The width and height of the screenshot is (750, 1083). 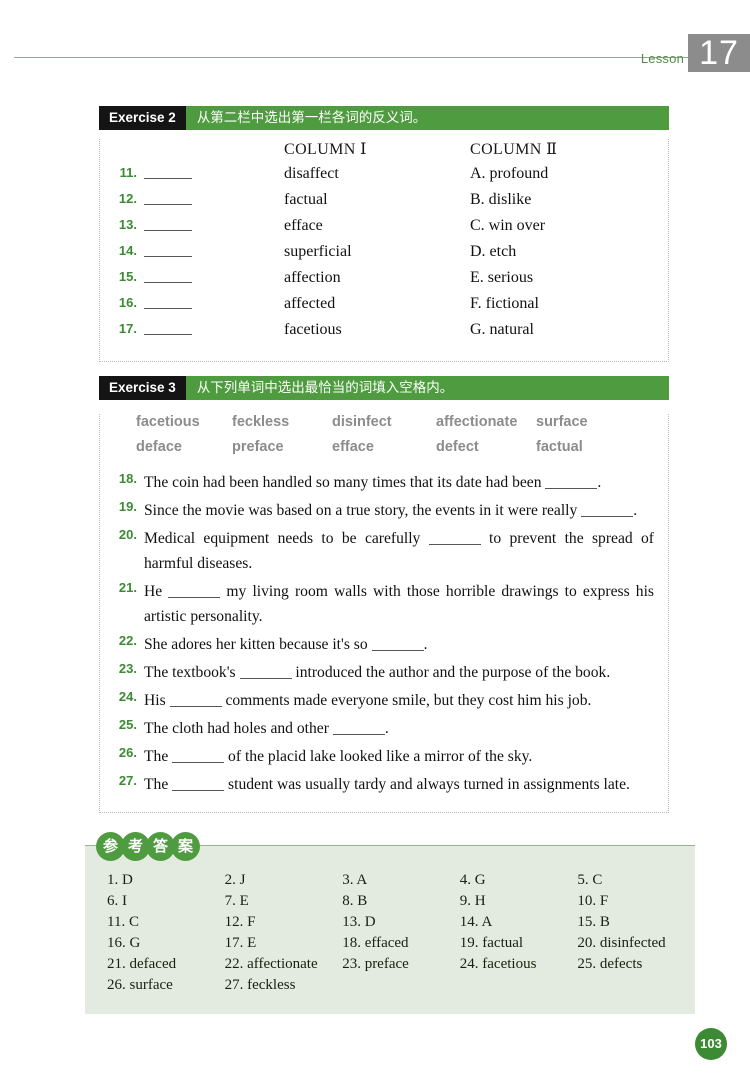 What do you see at coordinates (384, 178) in the screenshot?
I see `matching-row: 11. disaffect A. profound` at bounding box center [384, 178].